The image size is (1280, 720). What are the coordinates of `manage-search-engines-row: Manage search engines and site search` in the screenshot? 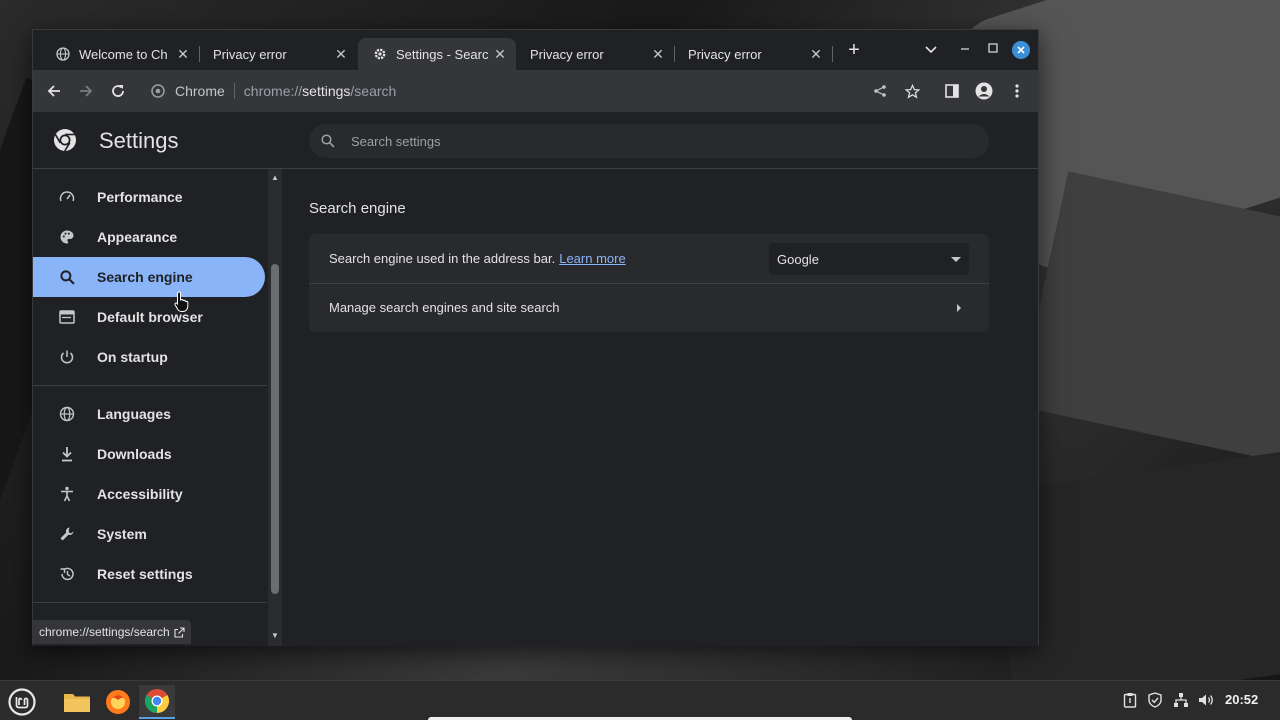 It's located at (649, 307).